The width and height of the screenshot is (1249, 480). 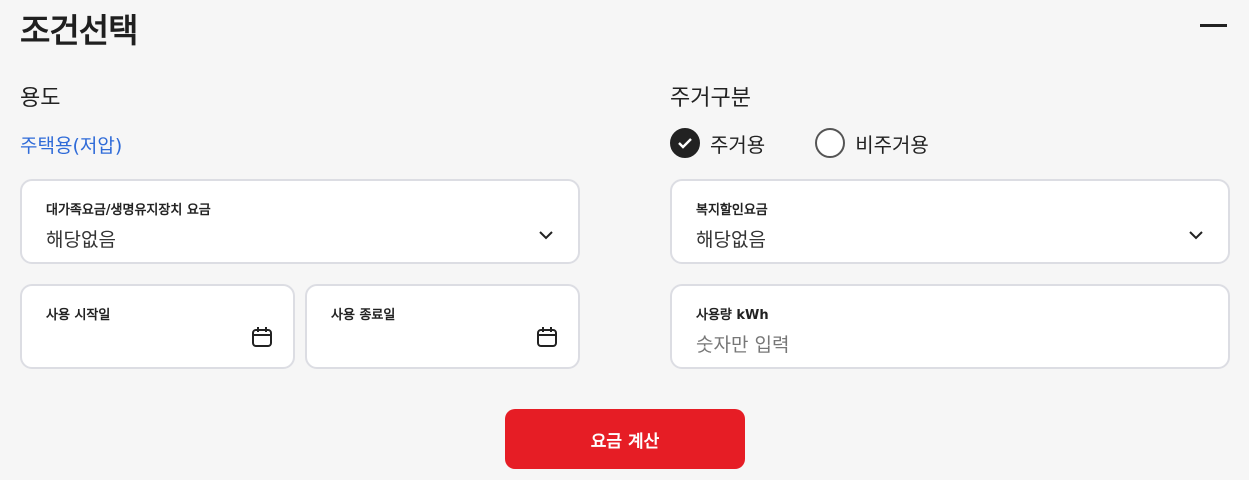 What do you see at coordinates (81, 240) in the screenshot?
I see `large-family-value: 해당없음` at bounding box center [81, 240].